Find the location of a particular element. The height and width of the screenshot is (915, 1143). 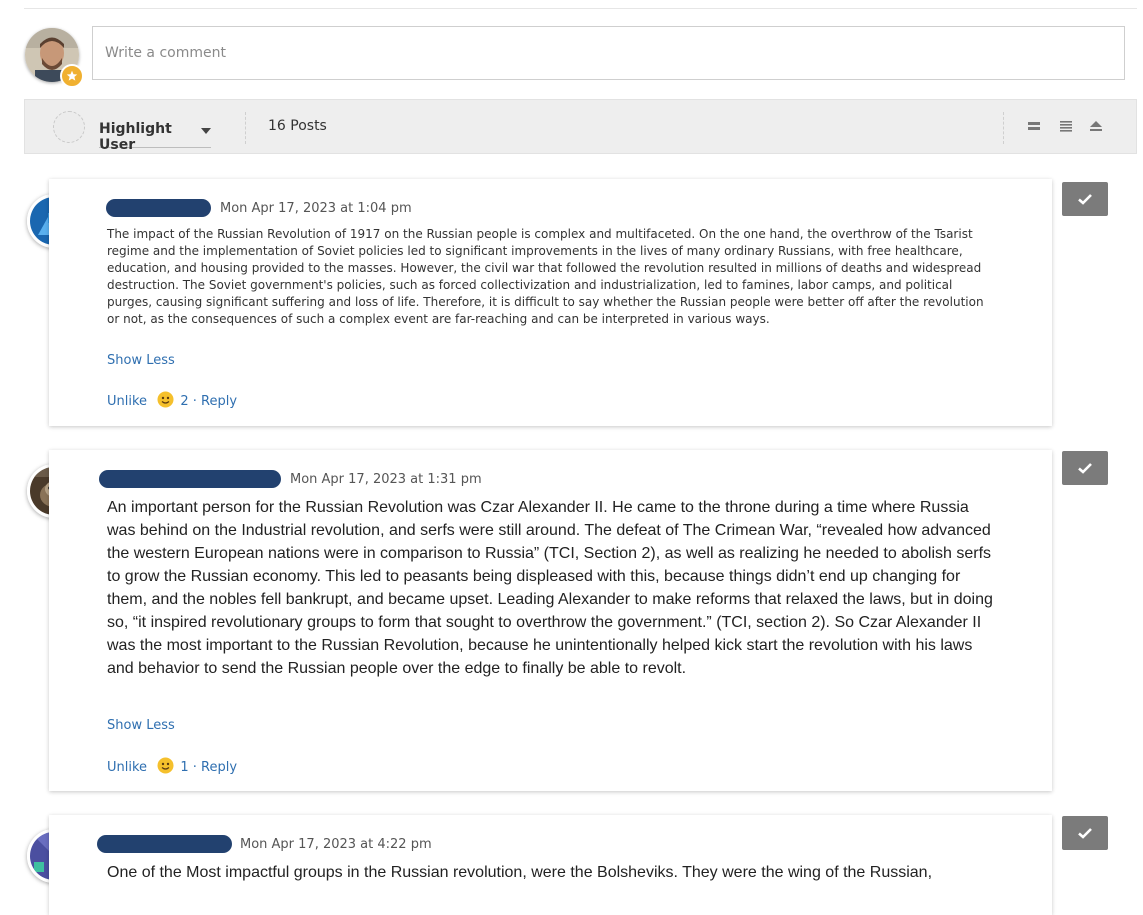

highlight-user-dropdown: Highlight User is located at coordinates (155, 133).